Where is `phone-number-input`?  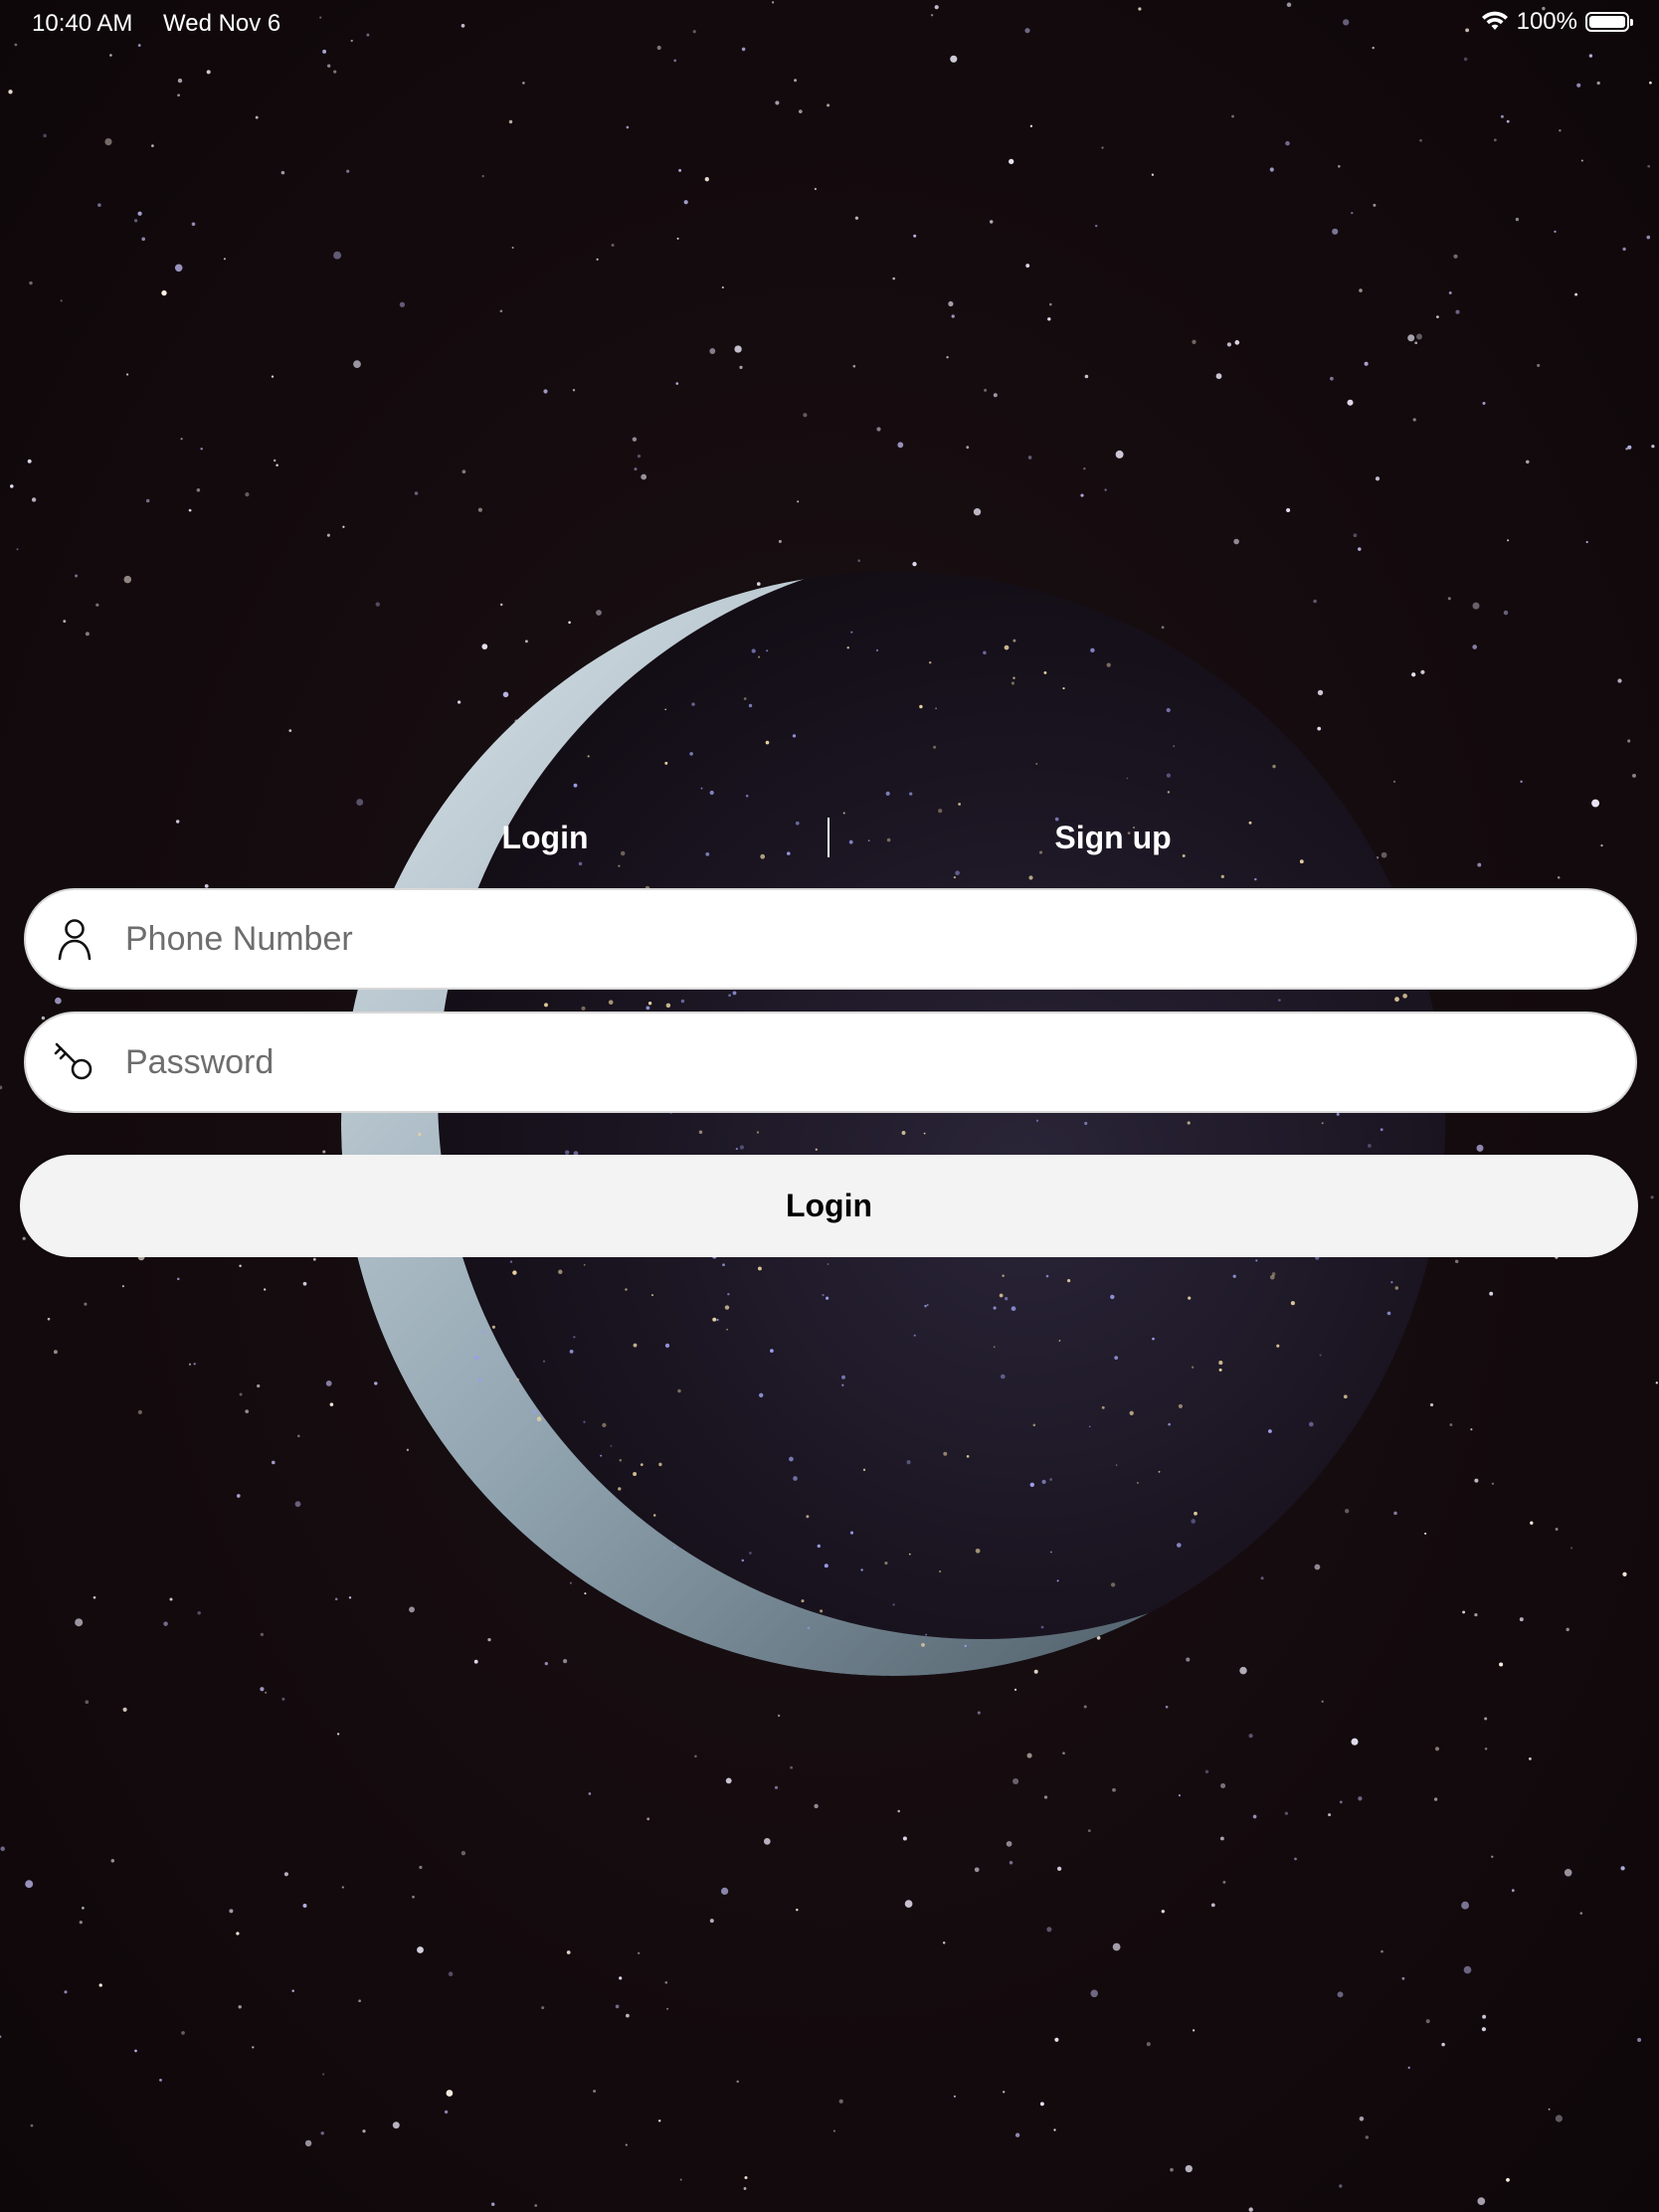
phone-number-input is located at coordinates (859, 939).